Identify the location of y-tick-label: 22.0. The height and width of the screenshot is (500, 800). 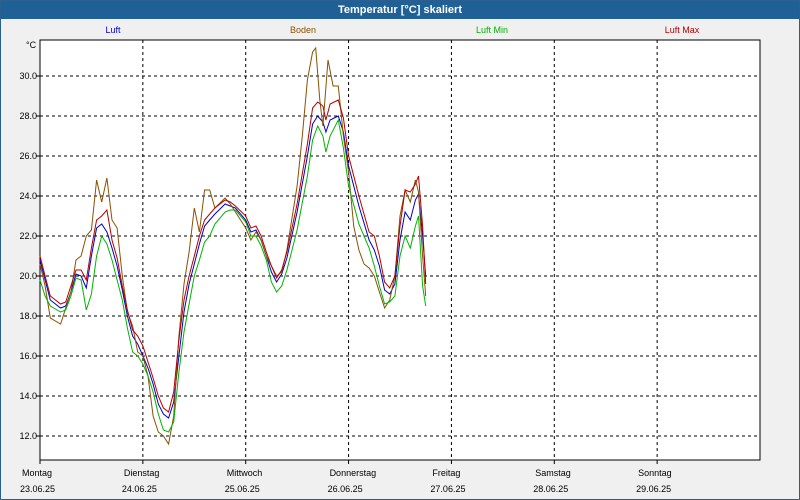
(28, 236).